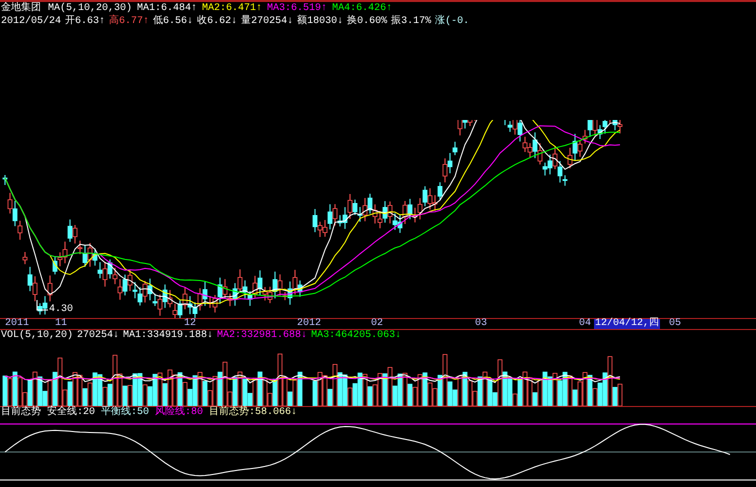  I want to click on quote-value: 高6.77↑, so click(129, 22).